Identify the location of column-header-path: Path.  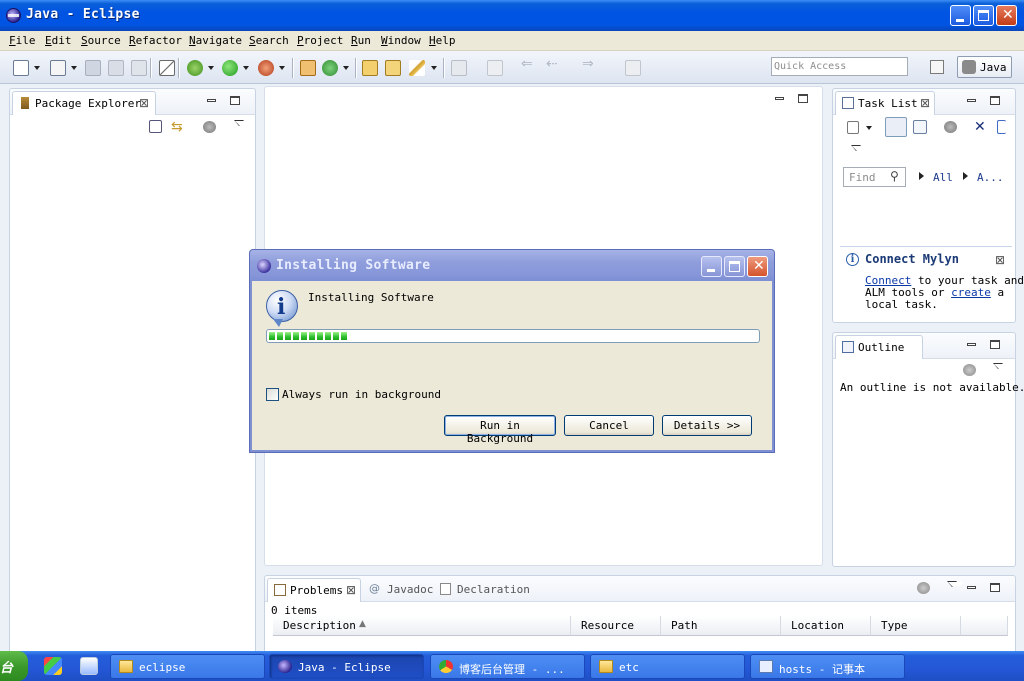
(721, 626).